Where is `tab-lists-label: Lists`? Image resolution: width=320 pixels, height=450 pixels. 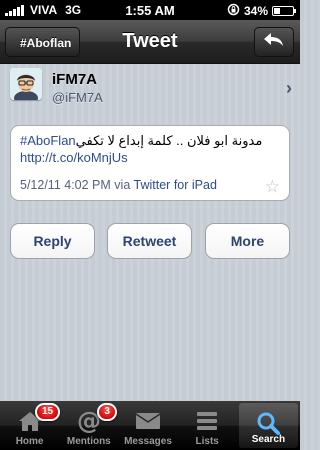 tab-lists-label: Lists is located at coordinates (207, 441).